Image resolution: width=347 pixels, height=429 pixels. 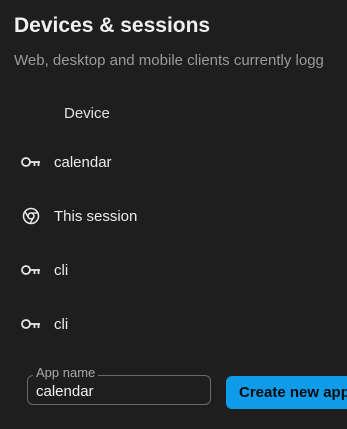 I want to click on app-name-label: App name, so click(x=66, y=372).